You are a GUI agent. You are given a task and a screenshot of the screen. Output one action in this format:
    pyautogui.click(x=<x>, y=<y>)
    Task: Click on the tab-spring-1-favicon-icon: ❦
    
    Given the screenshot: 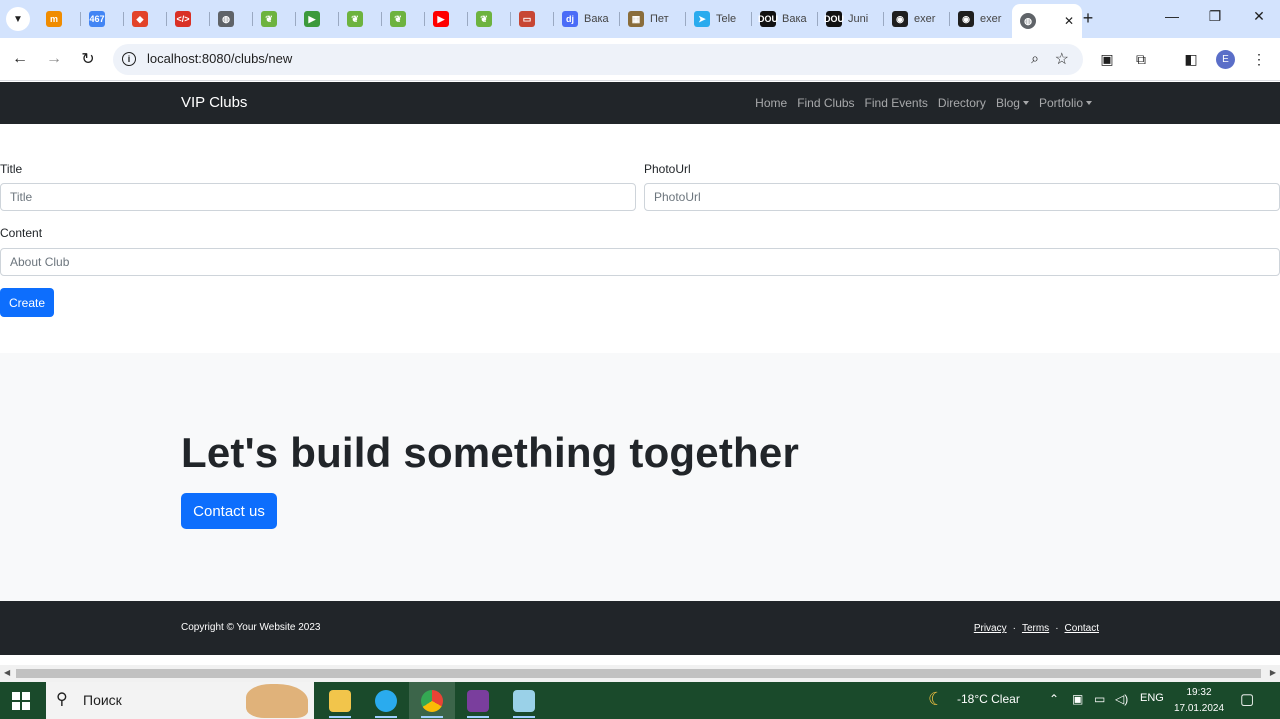 What is the action you would take?
    pyautogui.click(x=269, y=19)
    